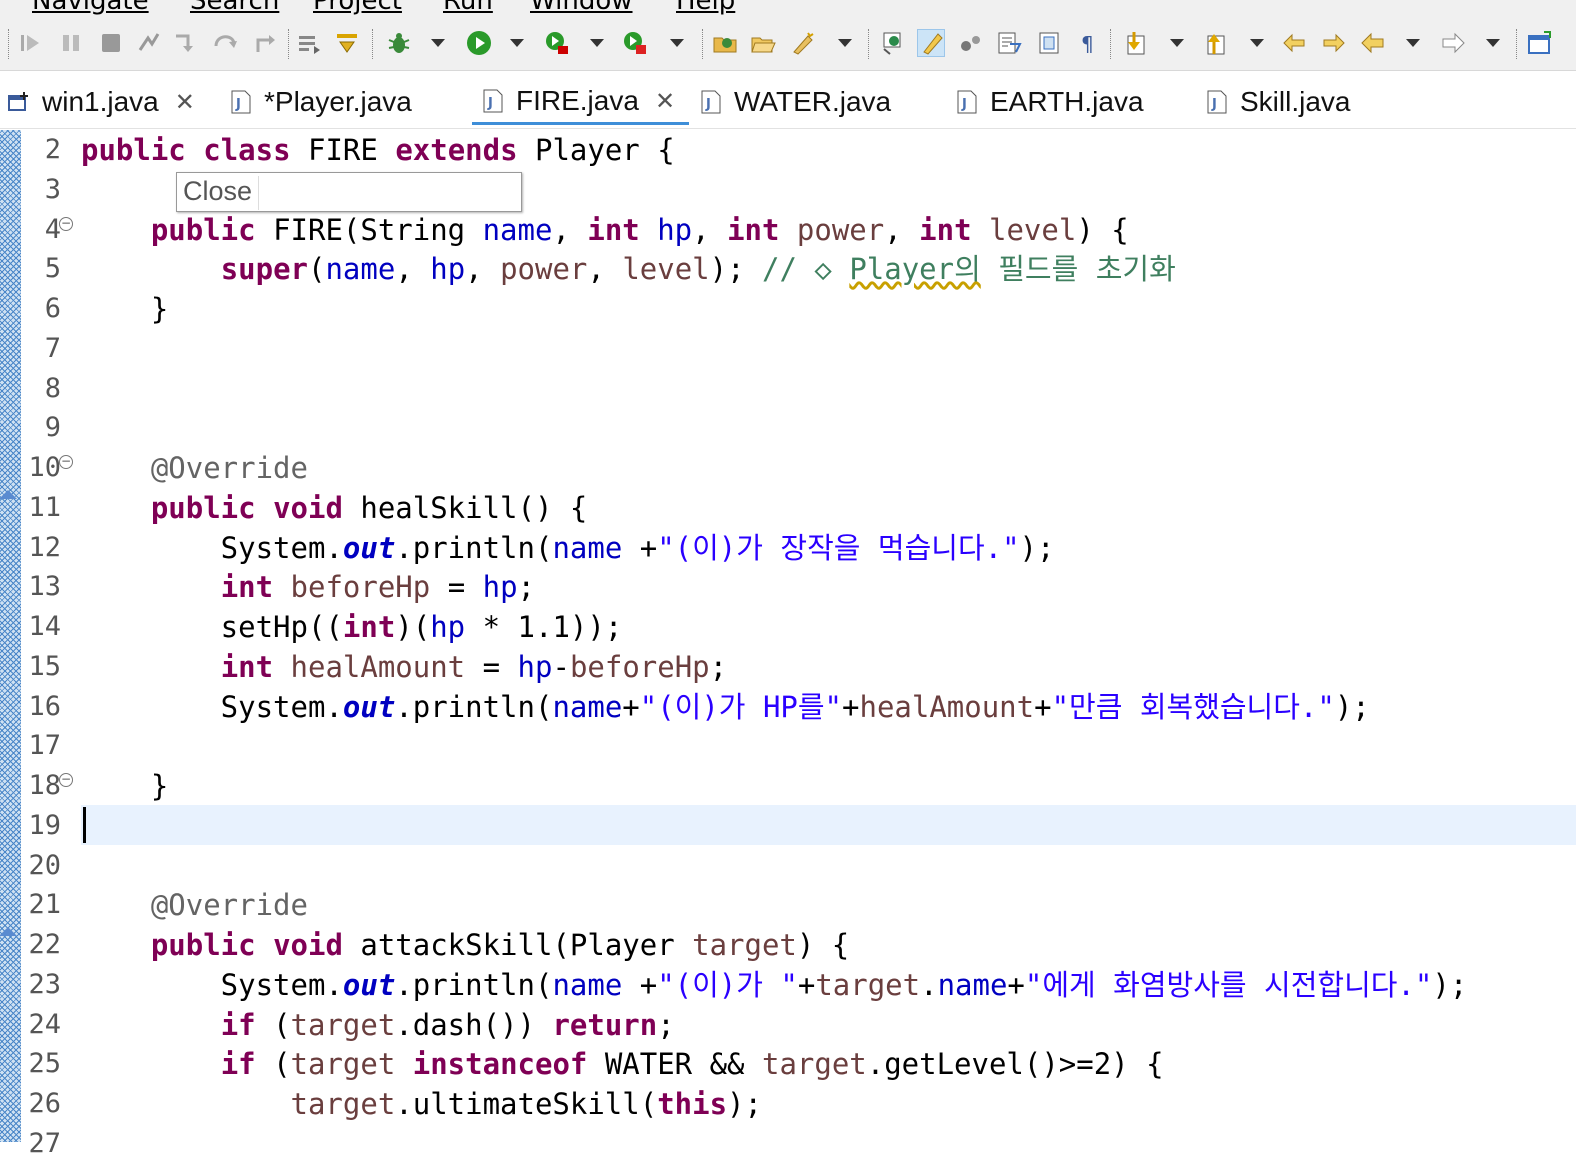  Describe the element at coordinates (725, 43) in the screenshot. I see `new-java-project-icon` at that location.